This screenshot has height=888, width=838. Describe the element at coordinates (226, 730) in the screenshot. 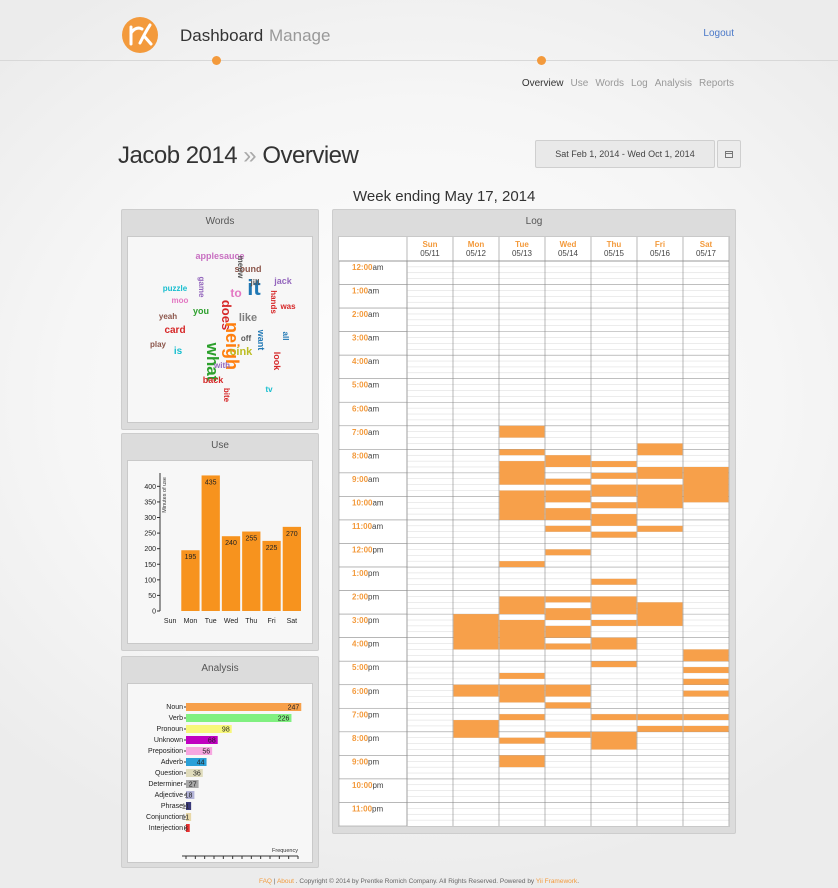

I see `analysis-bar-value: 98` at that location.